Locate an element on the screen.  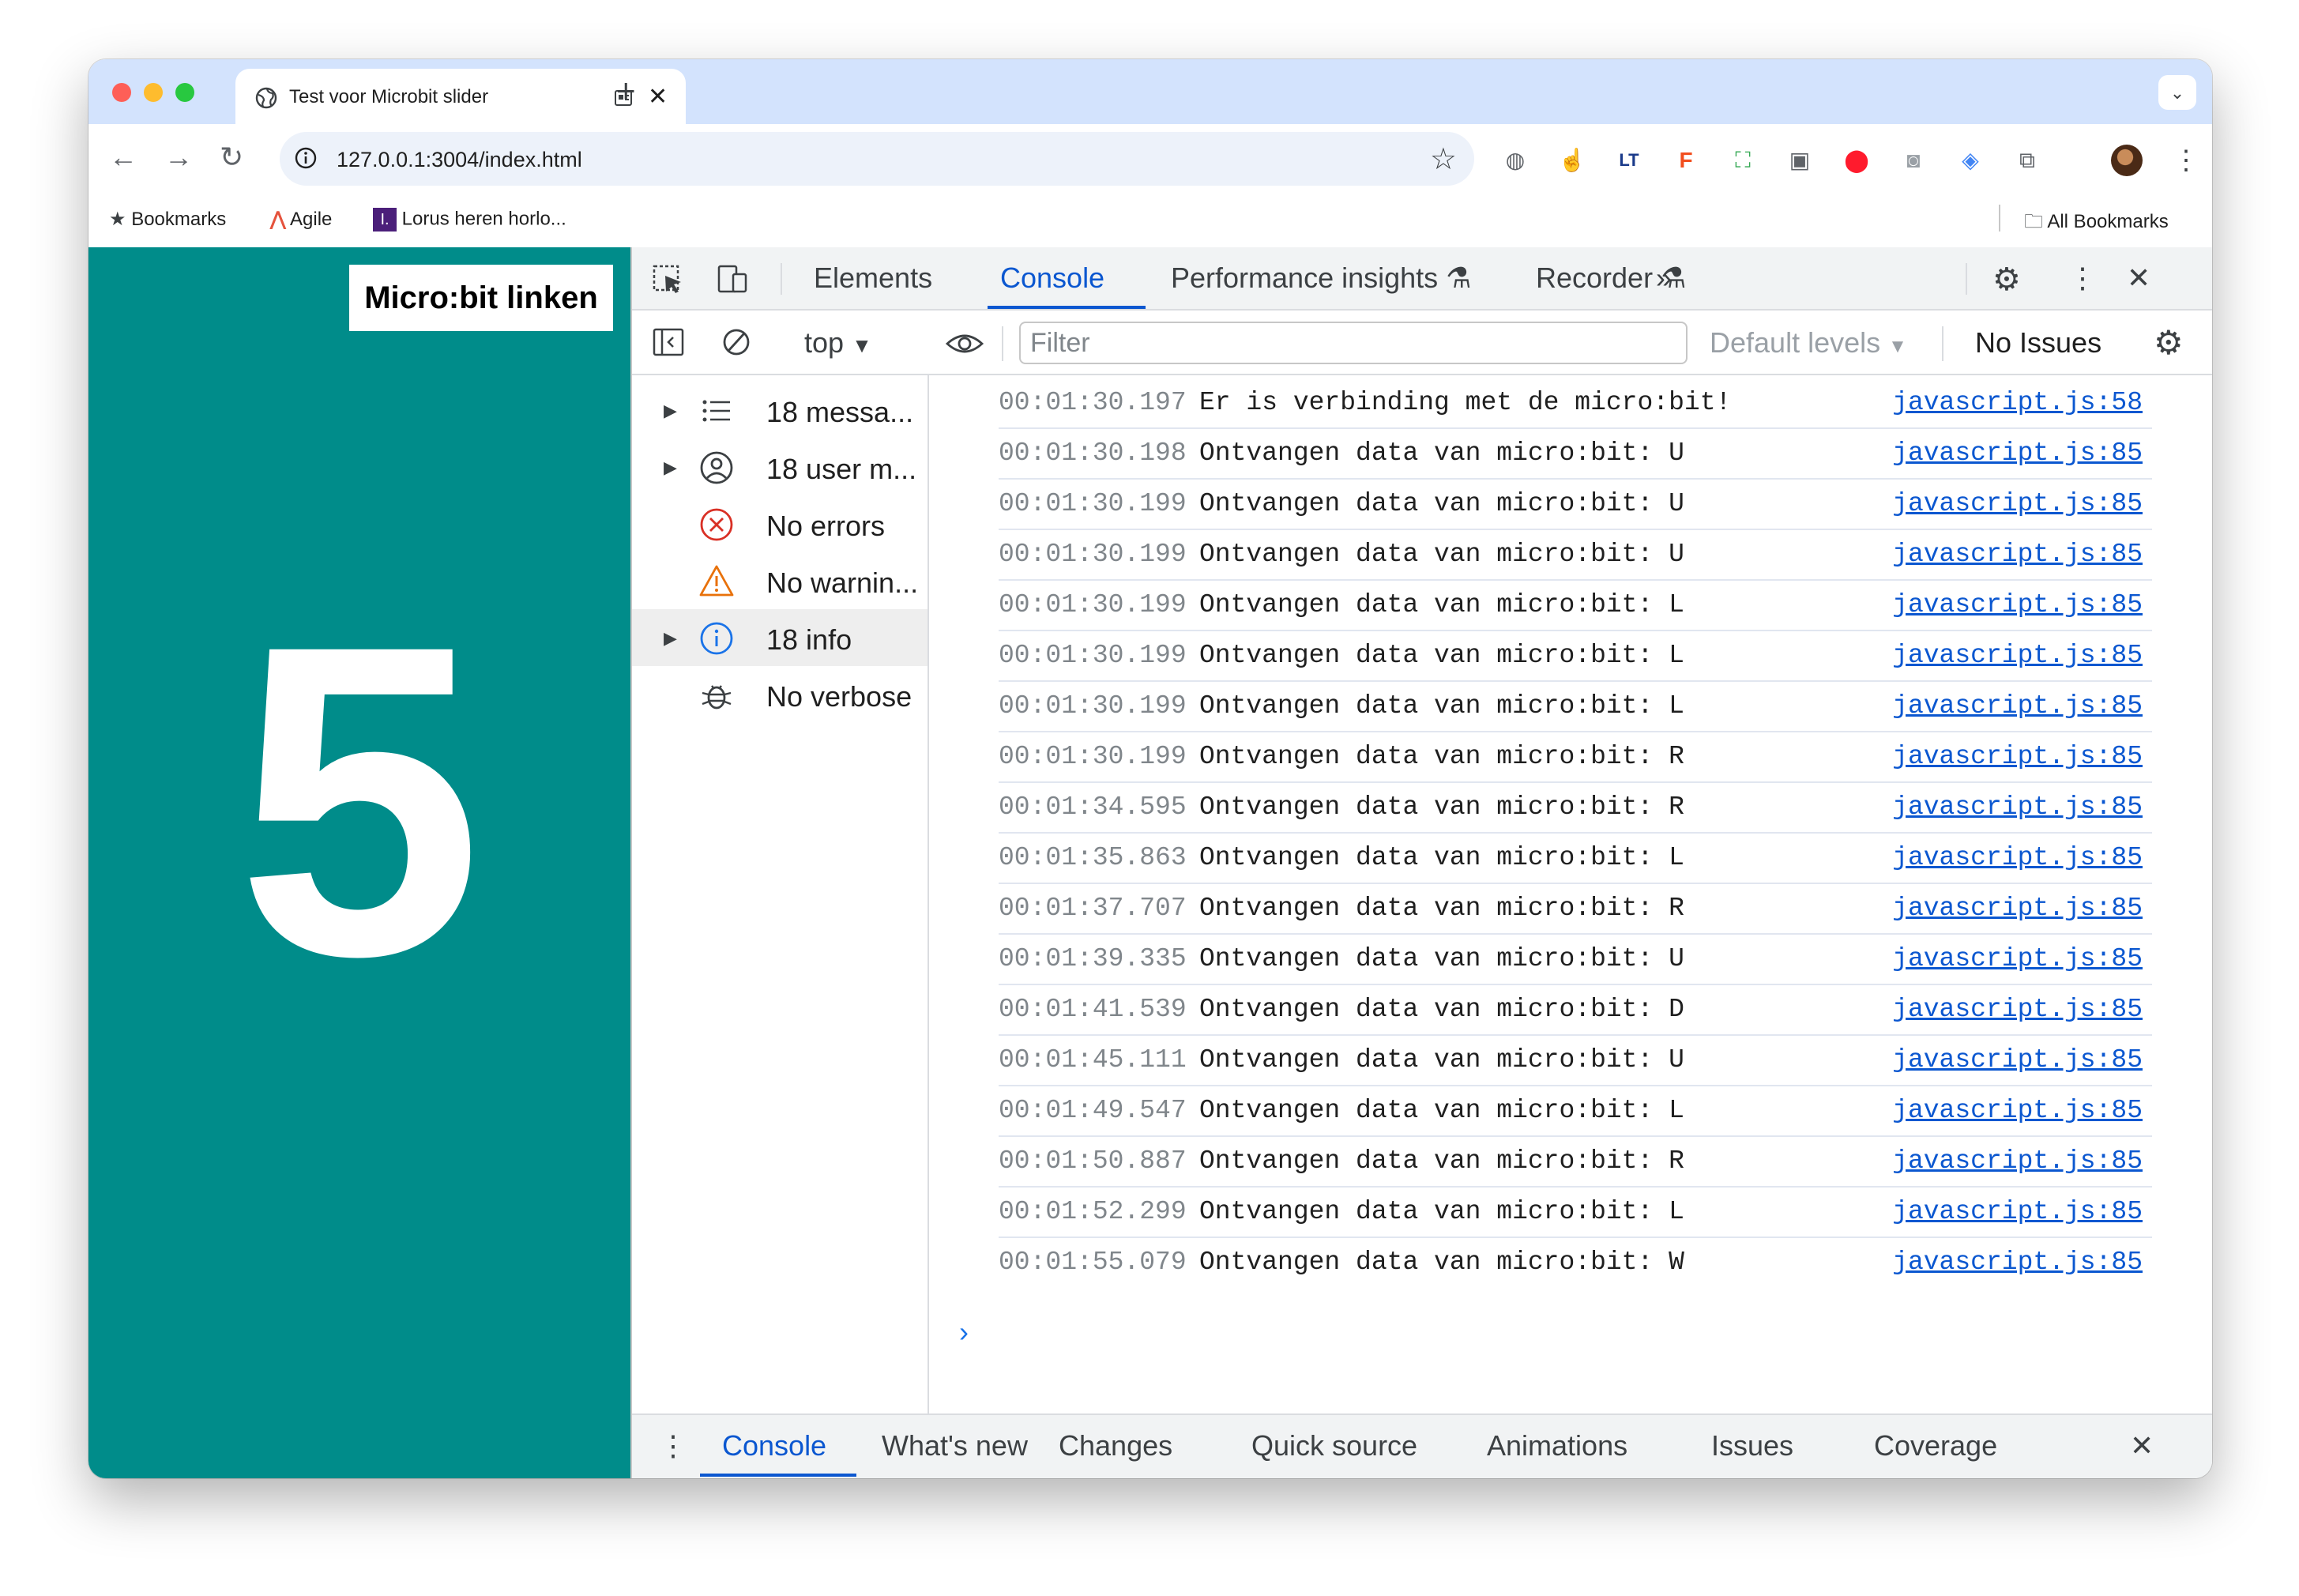
show-sidebar-icon is located at coordinates (668, 342).